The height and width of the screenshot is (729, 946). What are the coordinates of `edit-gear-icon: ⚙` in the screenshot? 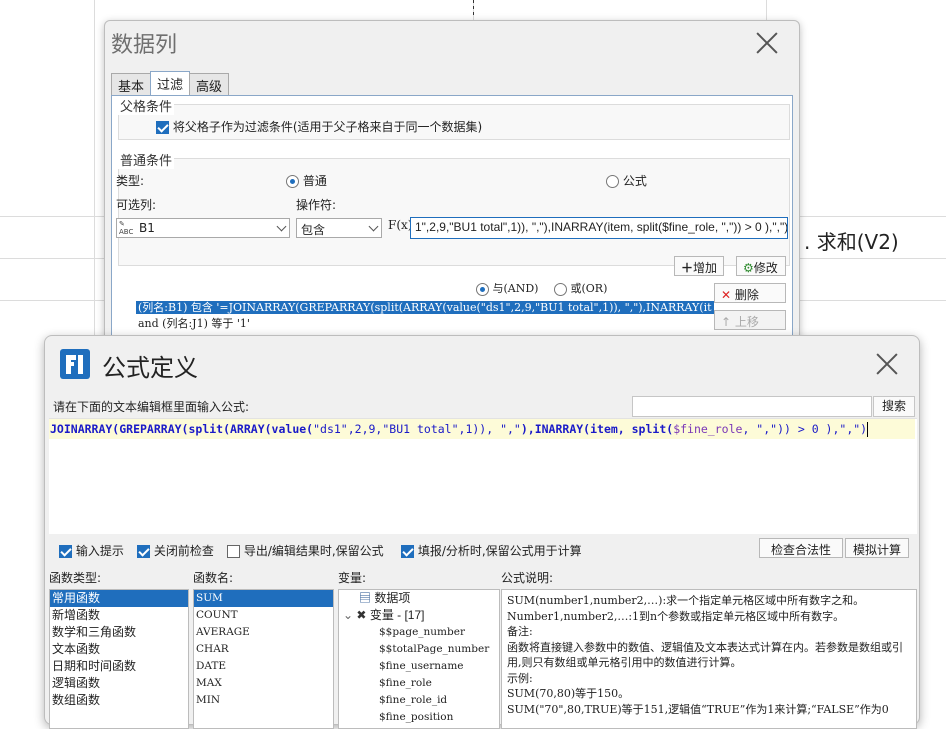 It's located at (748, 268).